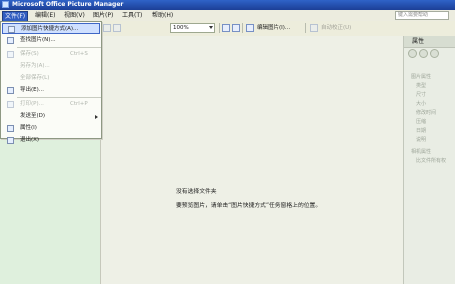  Describe the element at coordinates (10, 140) in the screenshot. I see `close-icon` at that location.